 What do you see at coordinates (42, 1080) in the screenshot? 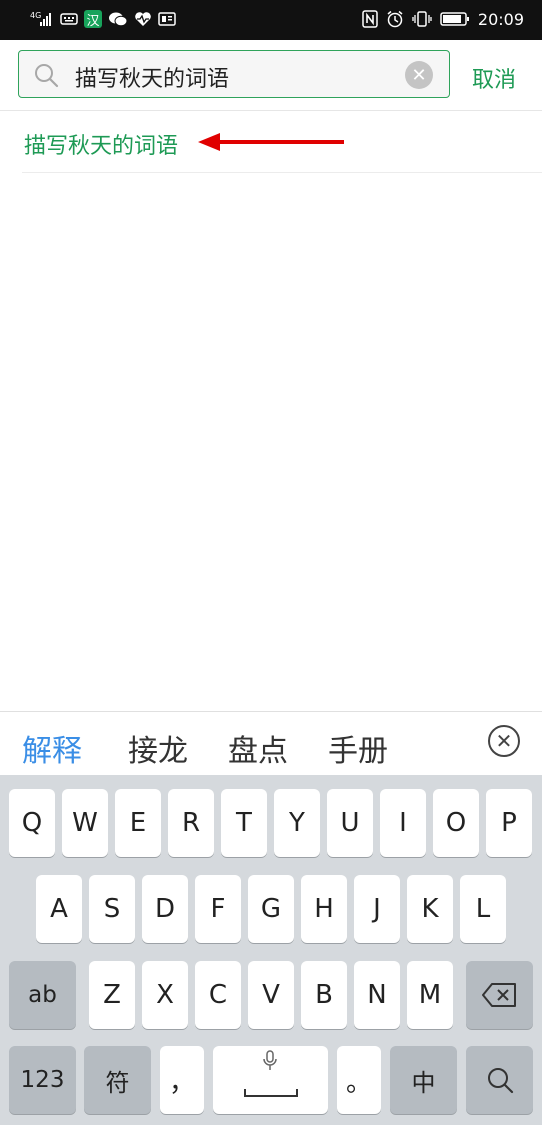
I see `key-numbers: 123` at bounding box center [42, 1080].